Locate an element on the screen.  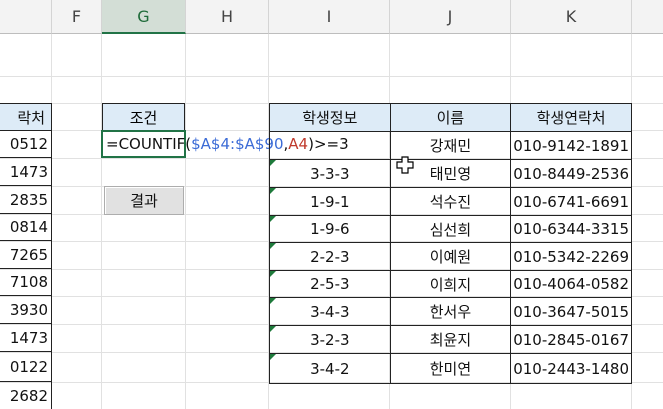
contact-cell: 2682 is located at coordinates (26, 395).